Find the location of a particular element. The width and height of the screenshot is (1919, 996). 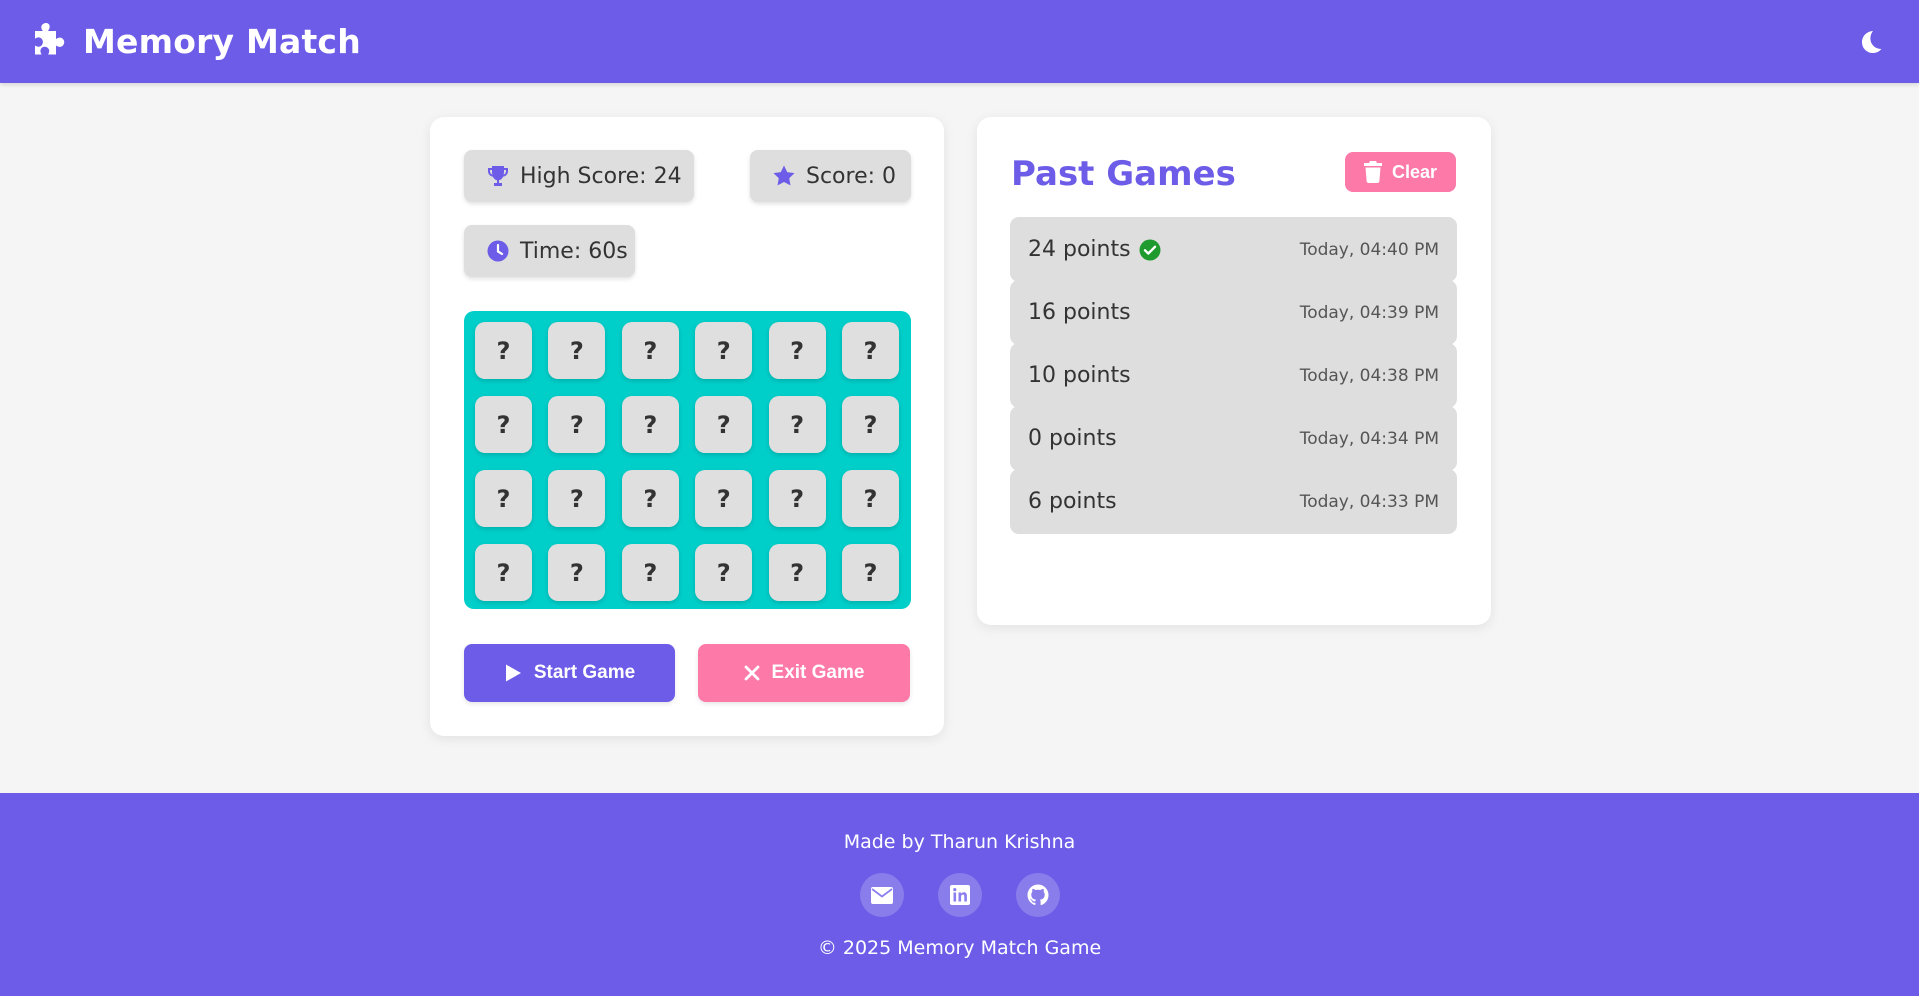

past-game-score-group: 24 points is located at coordinates (1094, 249).